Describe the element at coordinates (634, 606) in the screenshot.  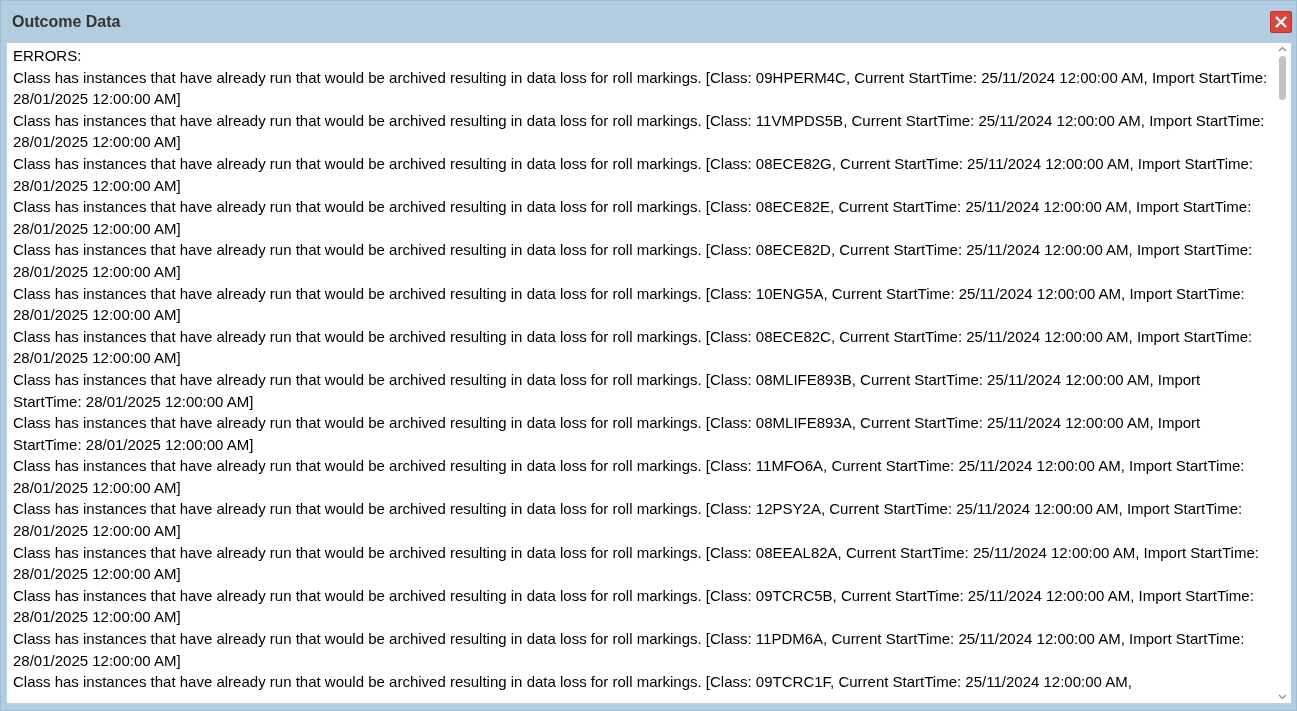
I see `error-message: Class has instances that have already run that would be archived resulting in data loss for roll markings. [Class: 09TCRC5B, Current StartTime: 25/11/2024 12:00:00 AM, Import StartTime: 28/01/2025 12:00:00 AM]` at that location.